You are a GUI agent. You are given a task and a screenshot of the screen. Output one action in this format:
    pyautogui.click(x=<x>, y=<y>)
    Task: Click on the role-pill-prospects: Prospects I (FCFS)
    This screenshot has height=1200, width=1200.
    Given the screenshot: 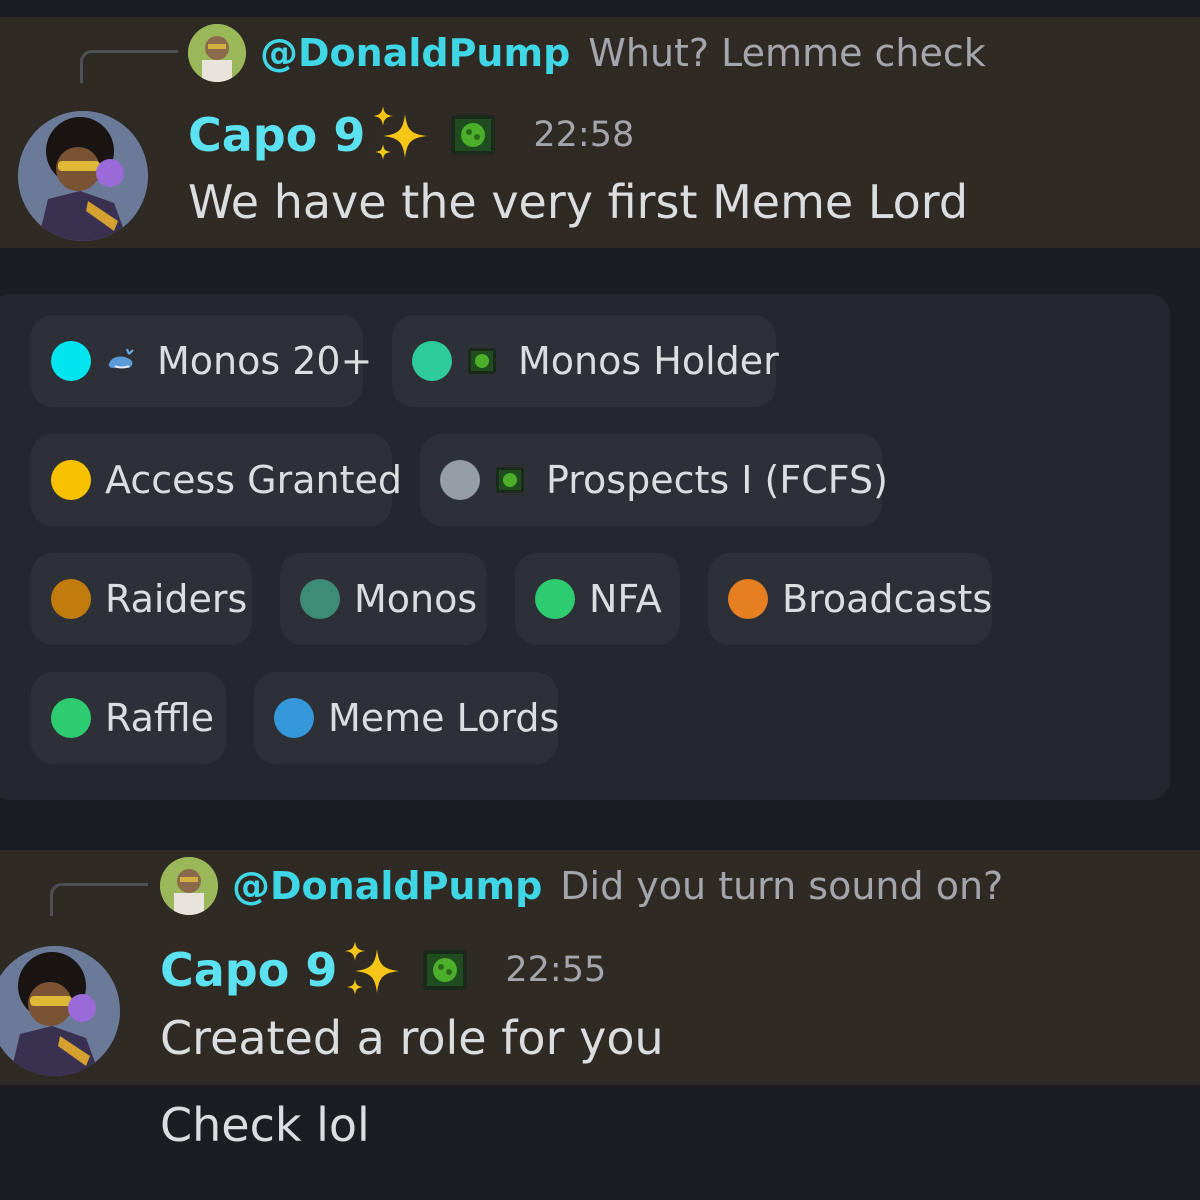 What is the action you would take?
    pyautogui.click(x=654, y=480)
    